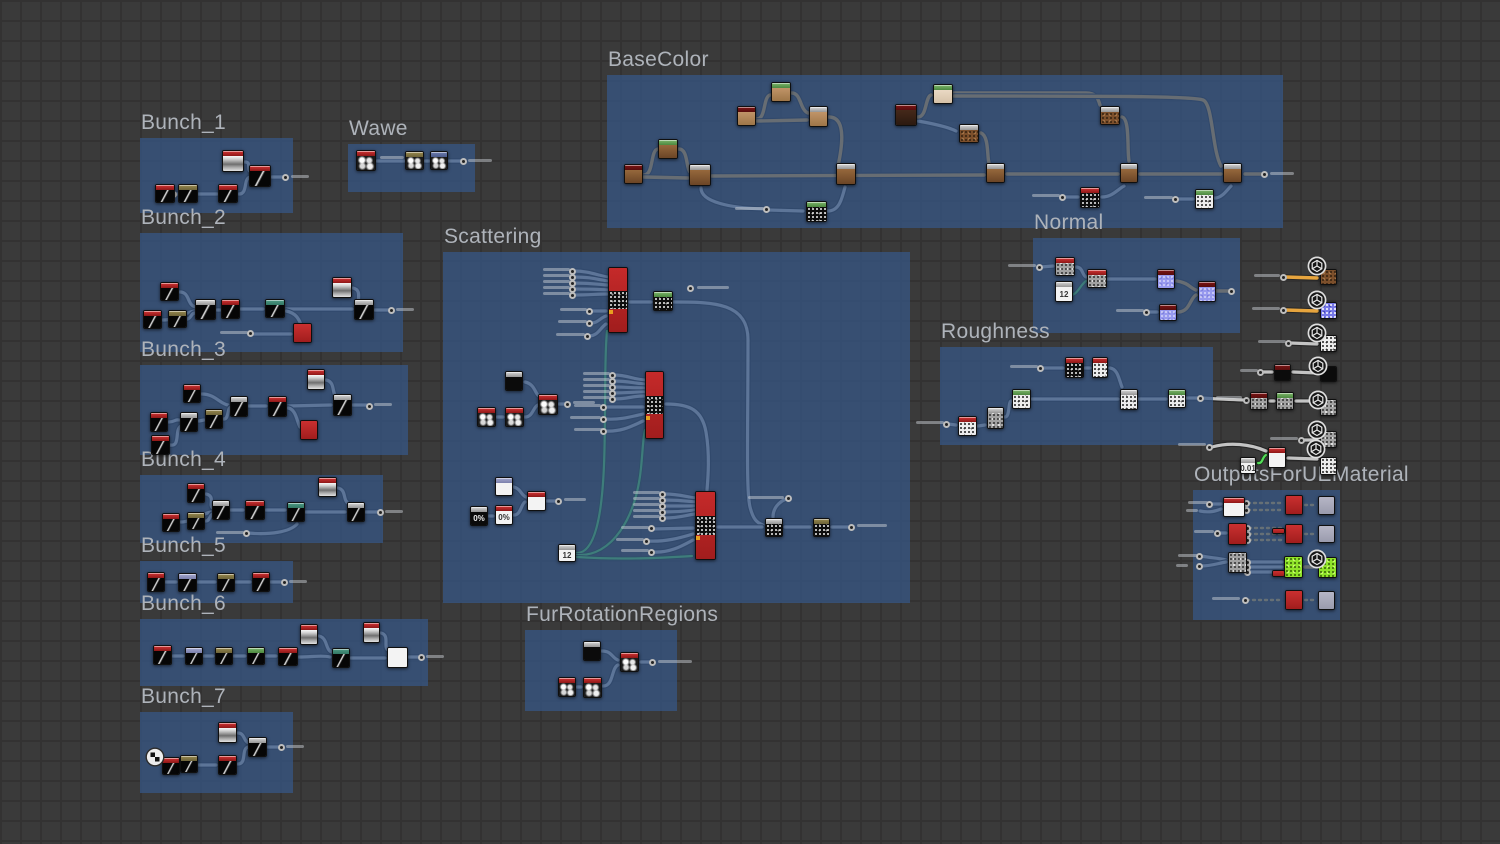  Describe the element at coordinates (1166, 279) in the screenshot. I see `node-purple` at that location.